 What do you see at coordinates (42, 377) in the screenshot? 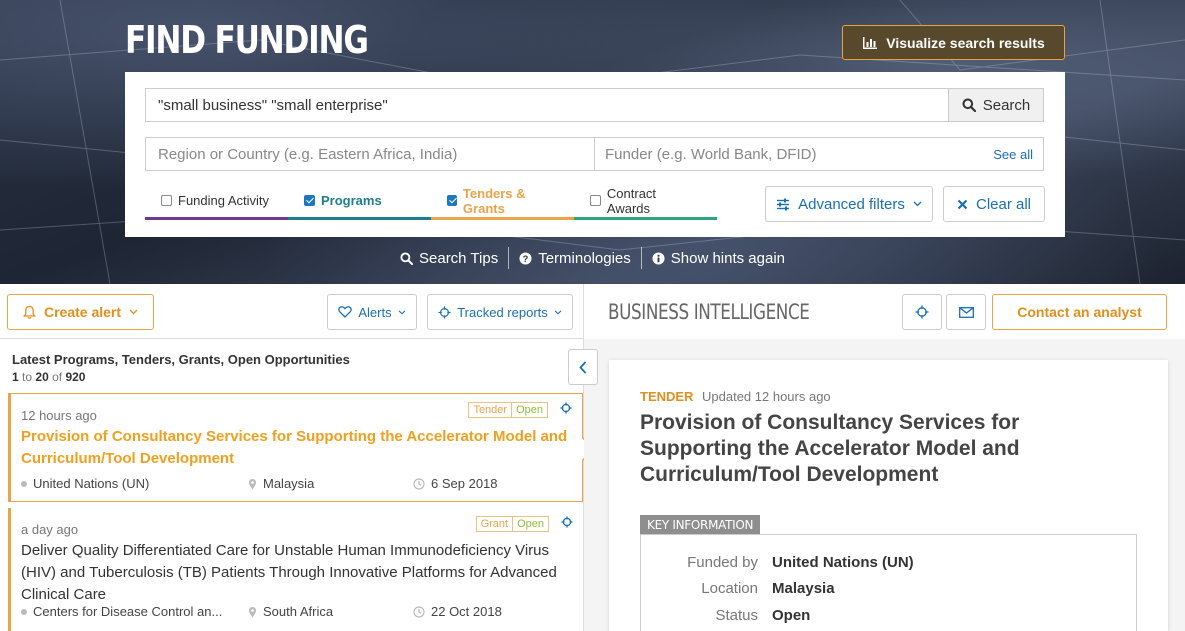
I see `range-end: 20` at bounding box center [42, 377].